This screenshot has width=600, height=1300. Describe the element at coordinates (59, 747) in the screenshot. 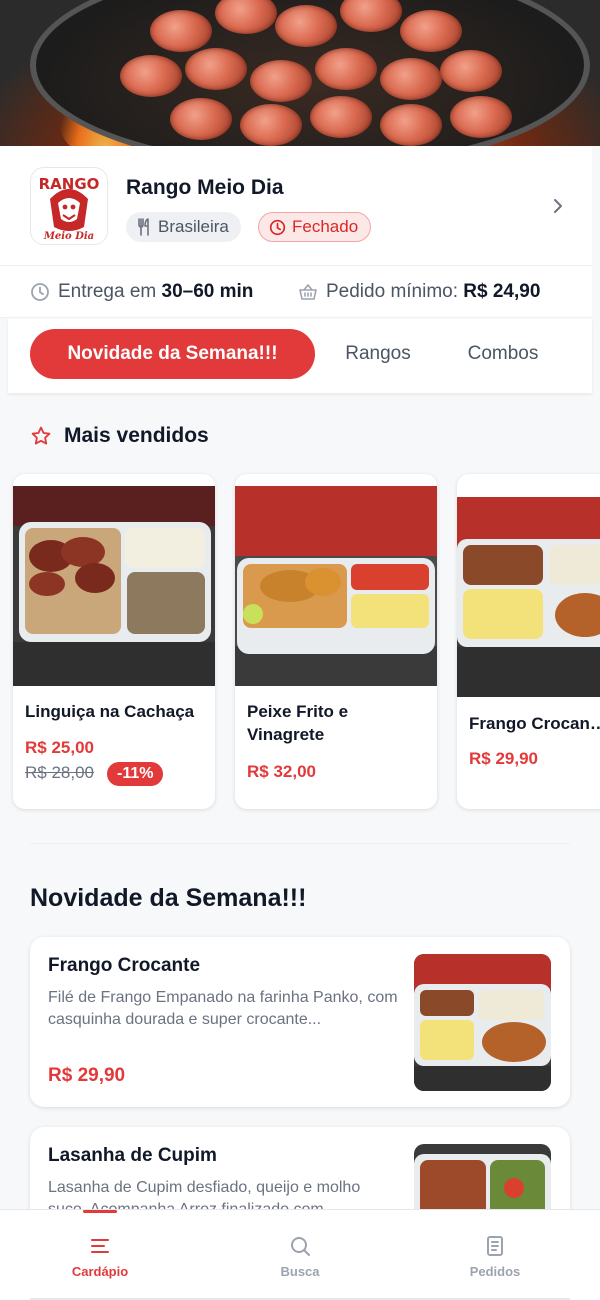

I see `product-price: R$ 25,00` at that location.